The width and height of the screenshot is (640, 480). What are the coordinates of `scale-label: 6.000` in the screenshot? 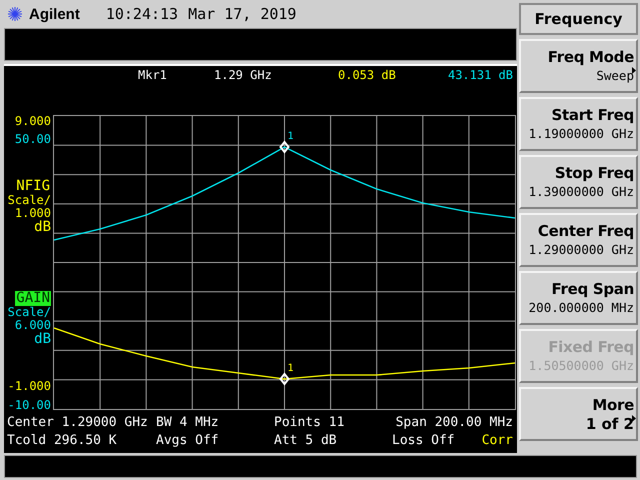 It's located at (32, 325).